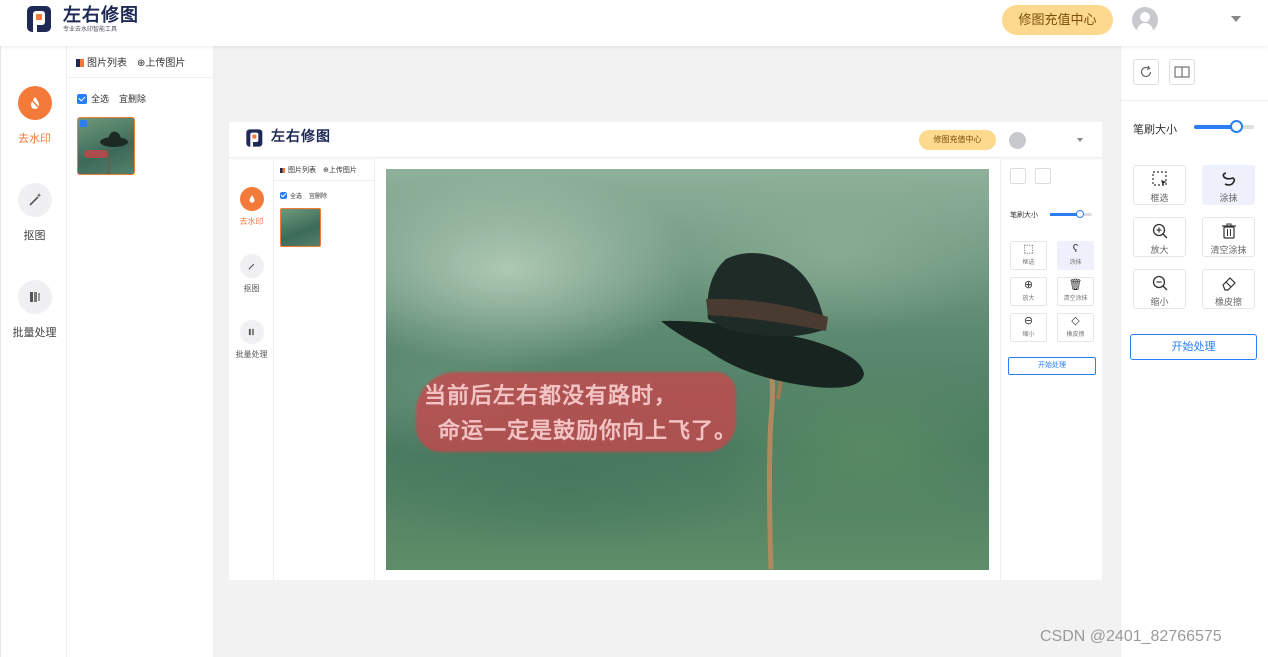 This screenshot has width=1268, height=657. What do you see at coordinates (283, 195) in the screenshot?
I see `inner-checkbox` at bounding box center [283, 195].